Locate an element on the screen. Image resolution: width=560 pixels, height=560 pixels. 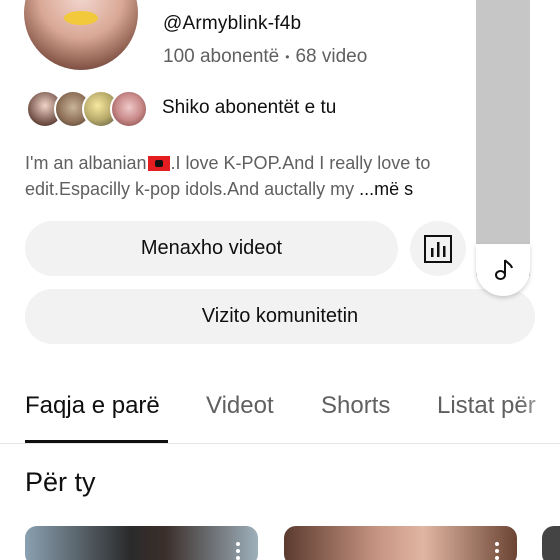
music-note-icon is located at coordinates (504, 269).